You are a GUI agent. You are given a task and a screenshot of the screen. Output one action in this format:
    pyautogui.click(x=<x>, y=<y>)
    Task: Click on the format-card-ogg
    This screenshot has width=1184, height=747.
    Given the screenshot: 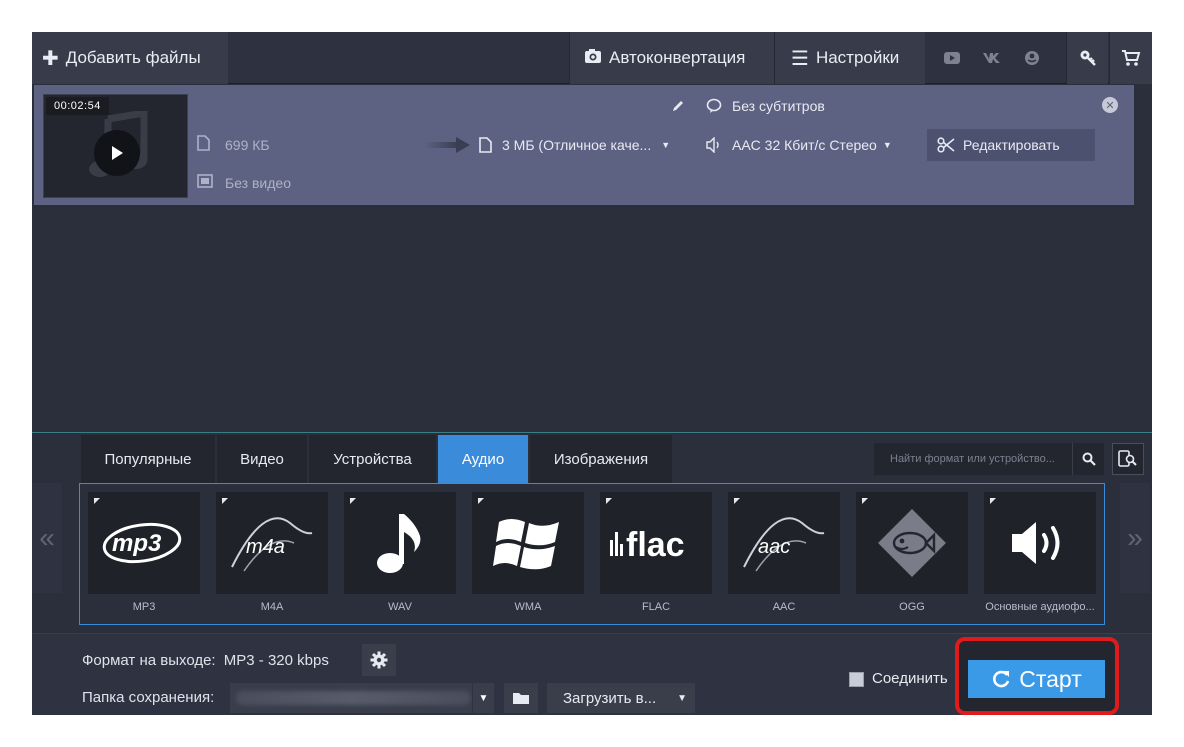 What is the action you would take?
    pyautogui.click(x=912, y=543)
    